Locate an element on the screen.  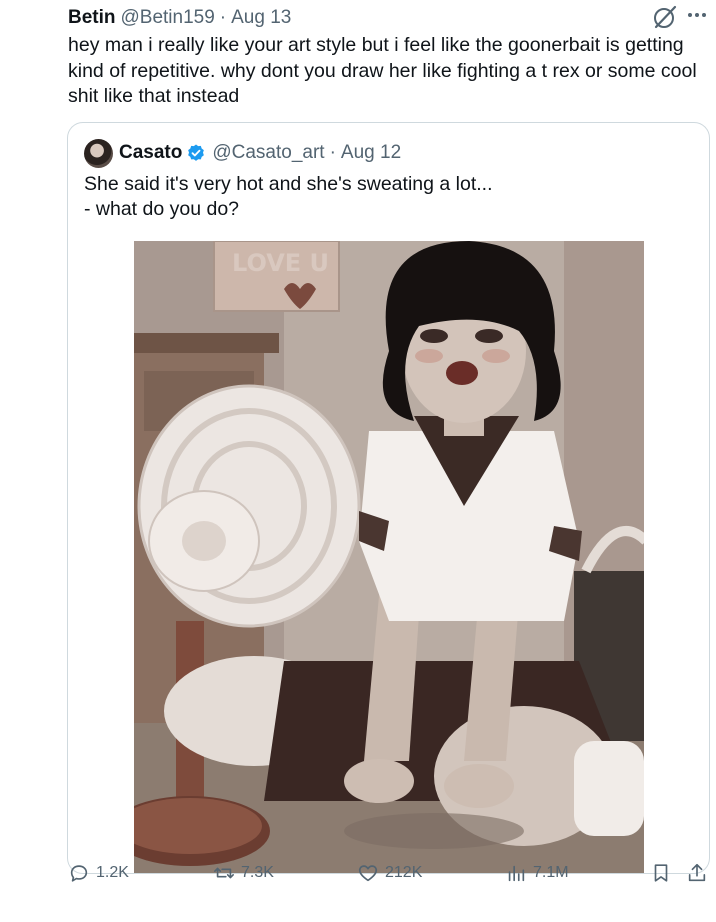
avatar is located at coordinates (98, 153).